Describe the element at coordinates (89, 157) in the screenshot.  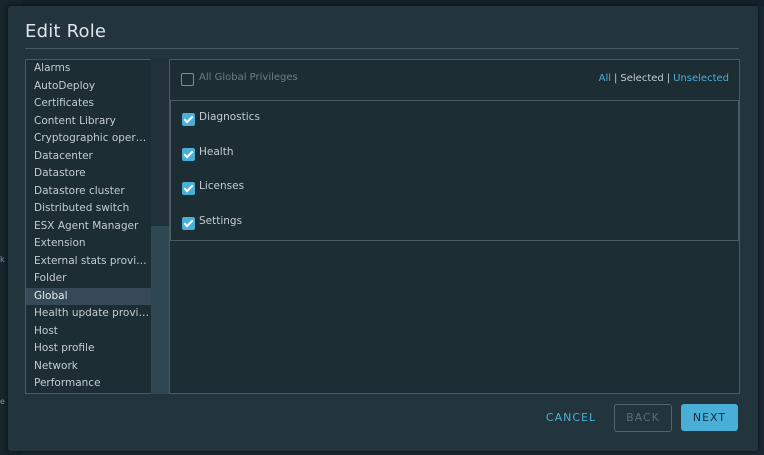
I see `category-item: Datacenter` at that location.